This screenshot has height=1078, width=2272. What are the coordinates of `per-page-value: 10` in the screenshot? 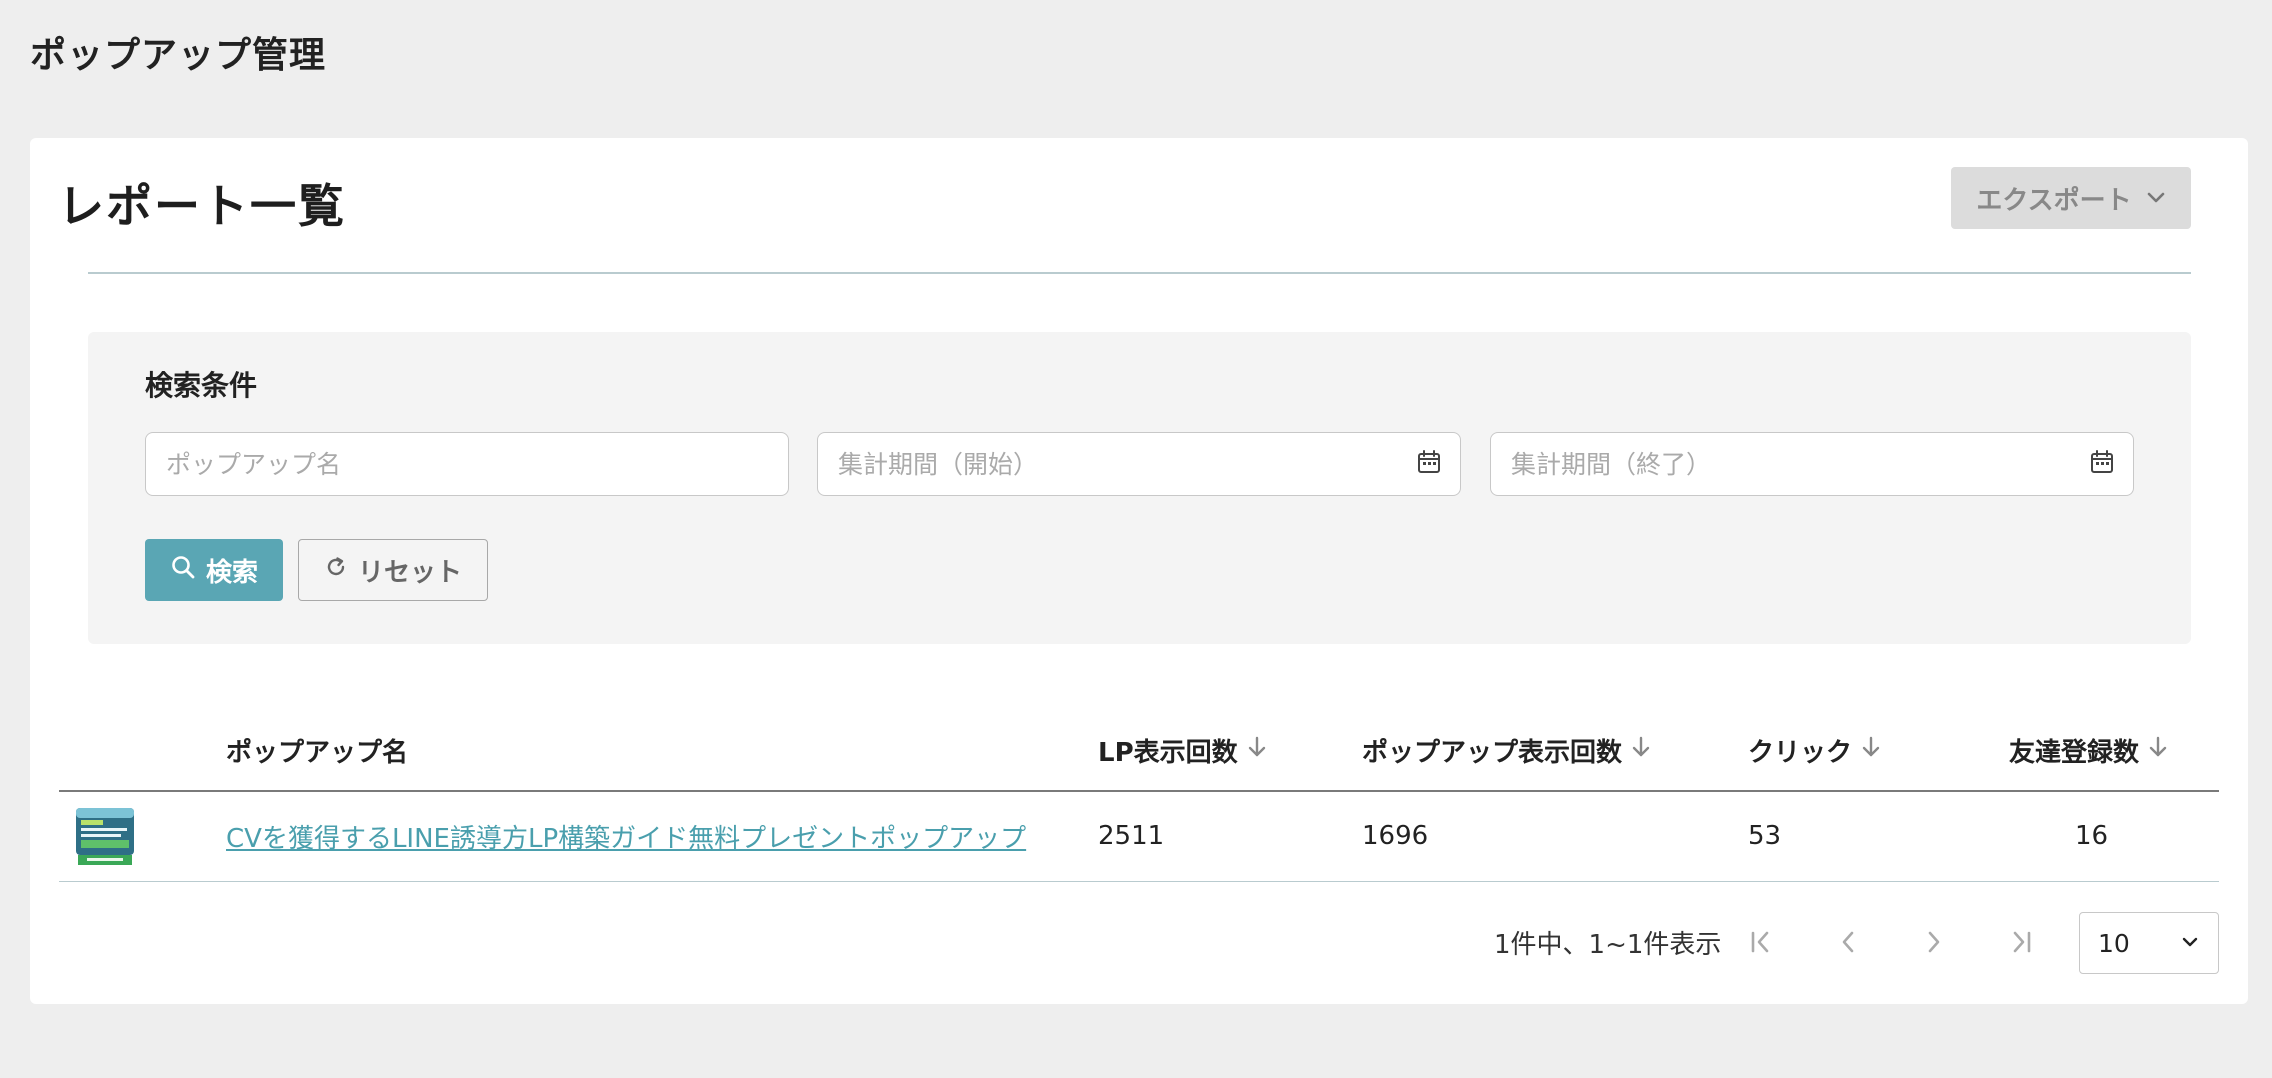 It's located at (2114, 943).